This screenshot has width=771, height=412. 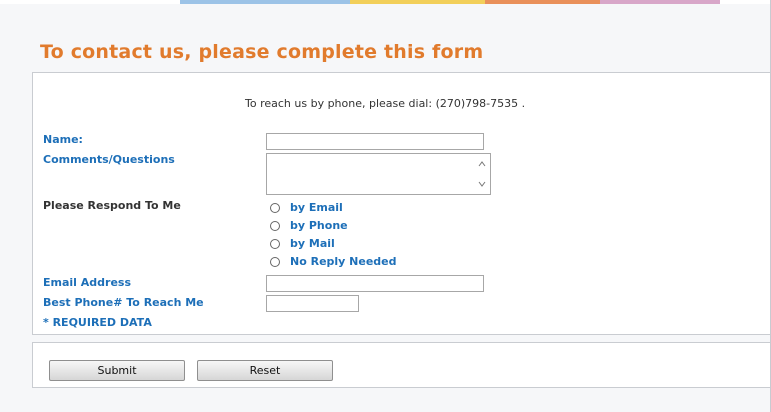 I want to click on phone-label: Best Phone# To Reach Me, so click(x=123, y=302).